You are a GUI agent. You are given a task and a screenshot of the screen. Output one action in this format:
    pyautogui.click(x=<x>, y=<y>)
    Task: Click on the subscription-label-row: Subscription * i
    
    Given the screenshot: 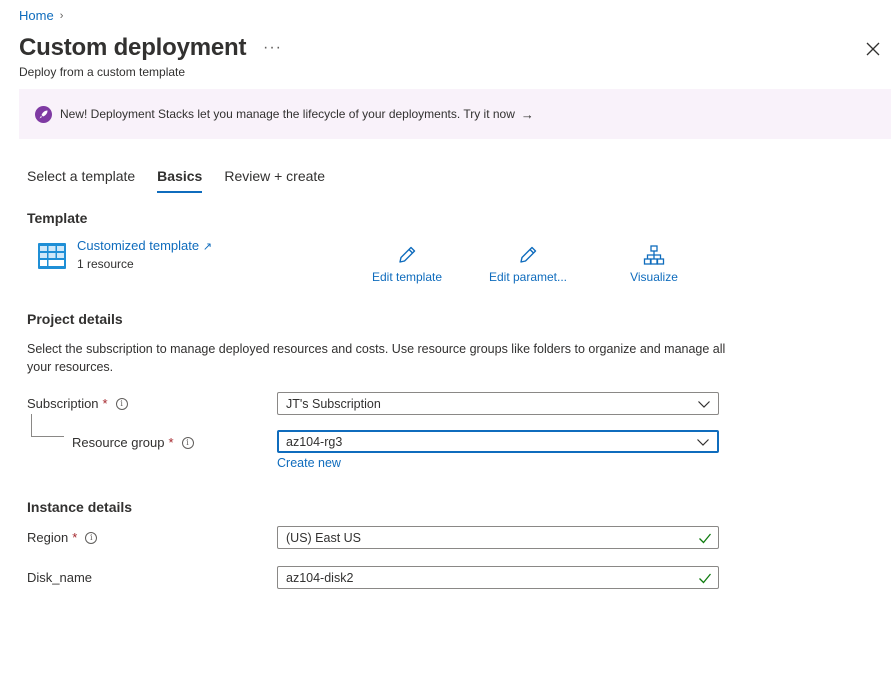 What is the action you would take?
    pyautogui.click(x=77, y=403)
    